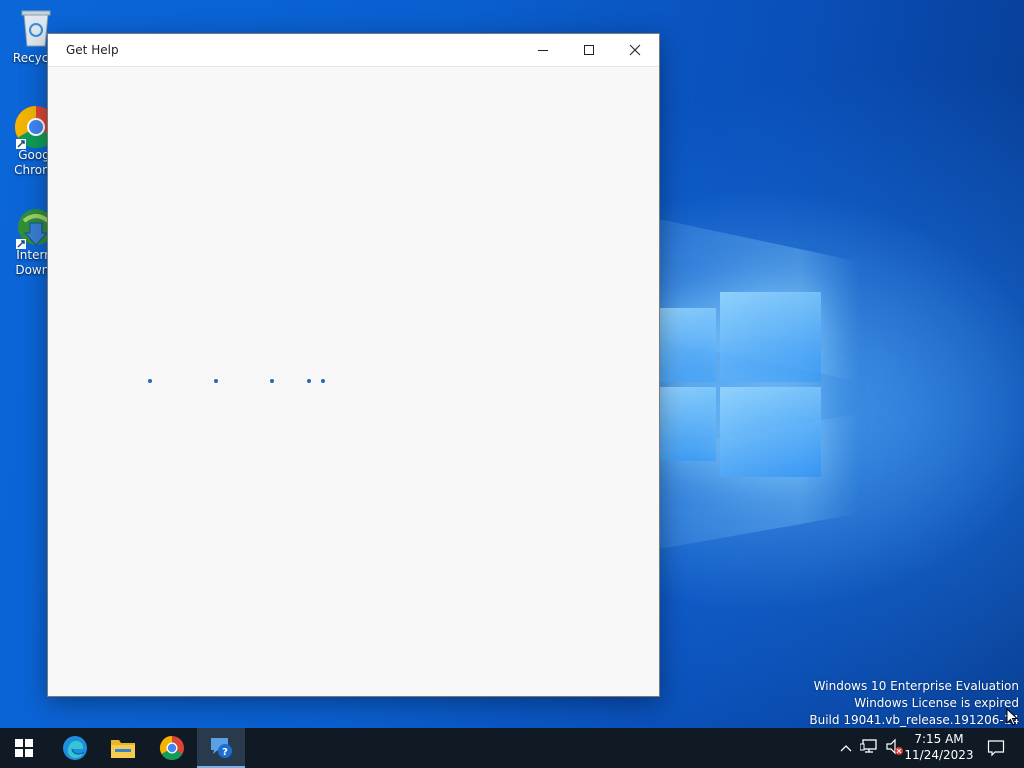 The width and height of the screenshot is (1024, 768). I want to click on notification-icon, so click(996, 748).